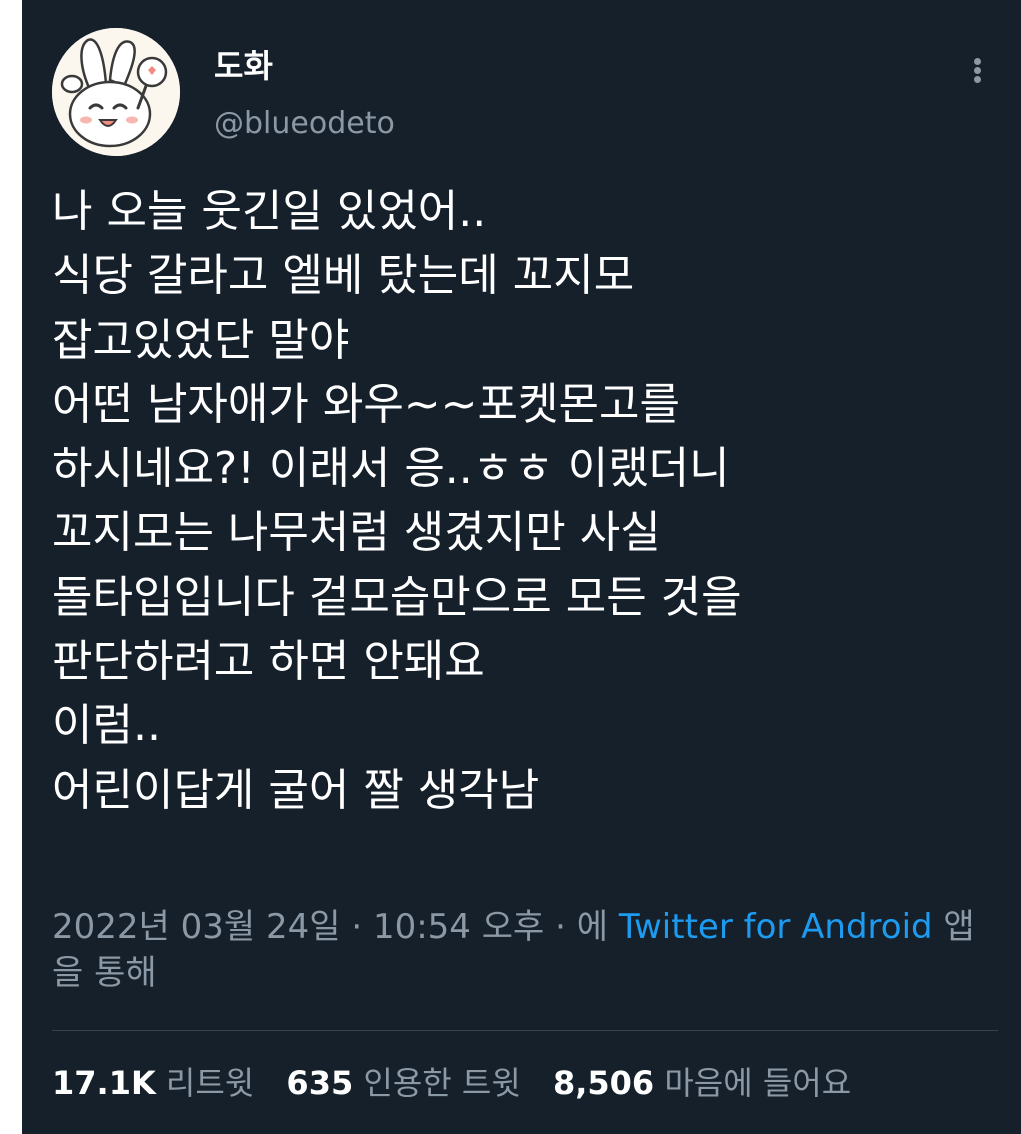 This screenshot has width=1021, height=1134. What do you see at coordinates (343, 276) in the screenshot?
I see `tweet-text-line: 식당 갈라고 엘베 탔는데 꼬지모` at bounding box center [343, 276].